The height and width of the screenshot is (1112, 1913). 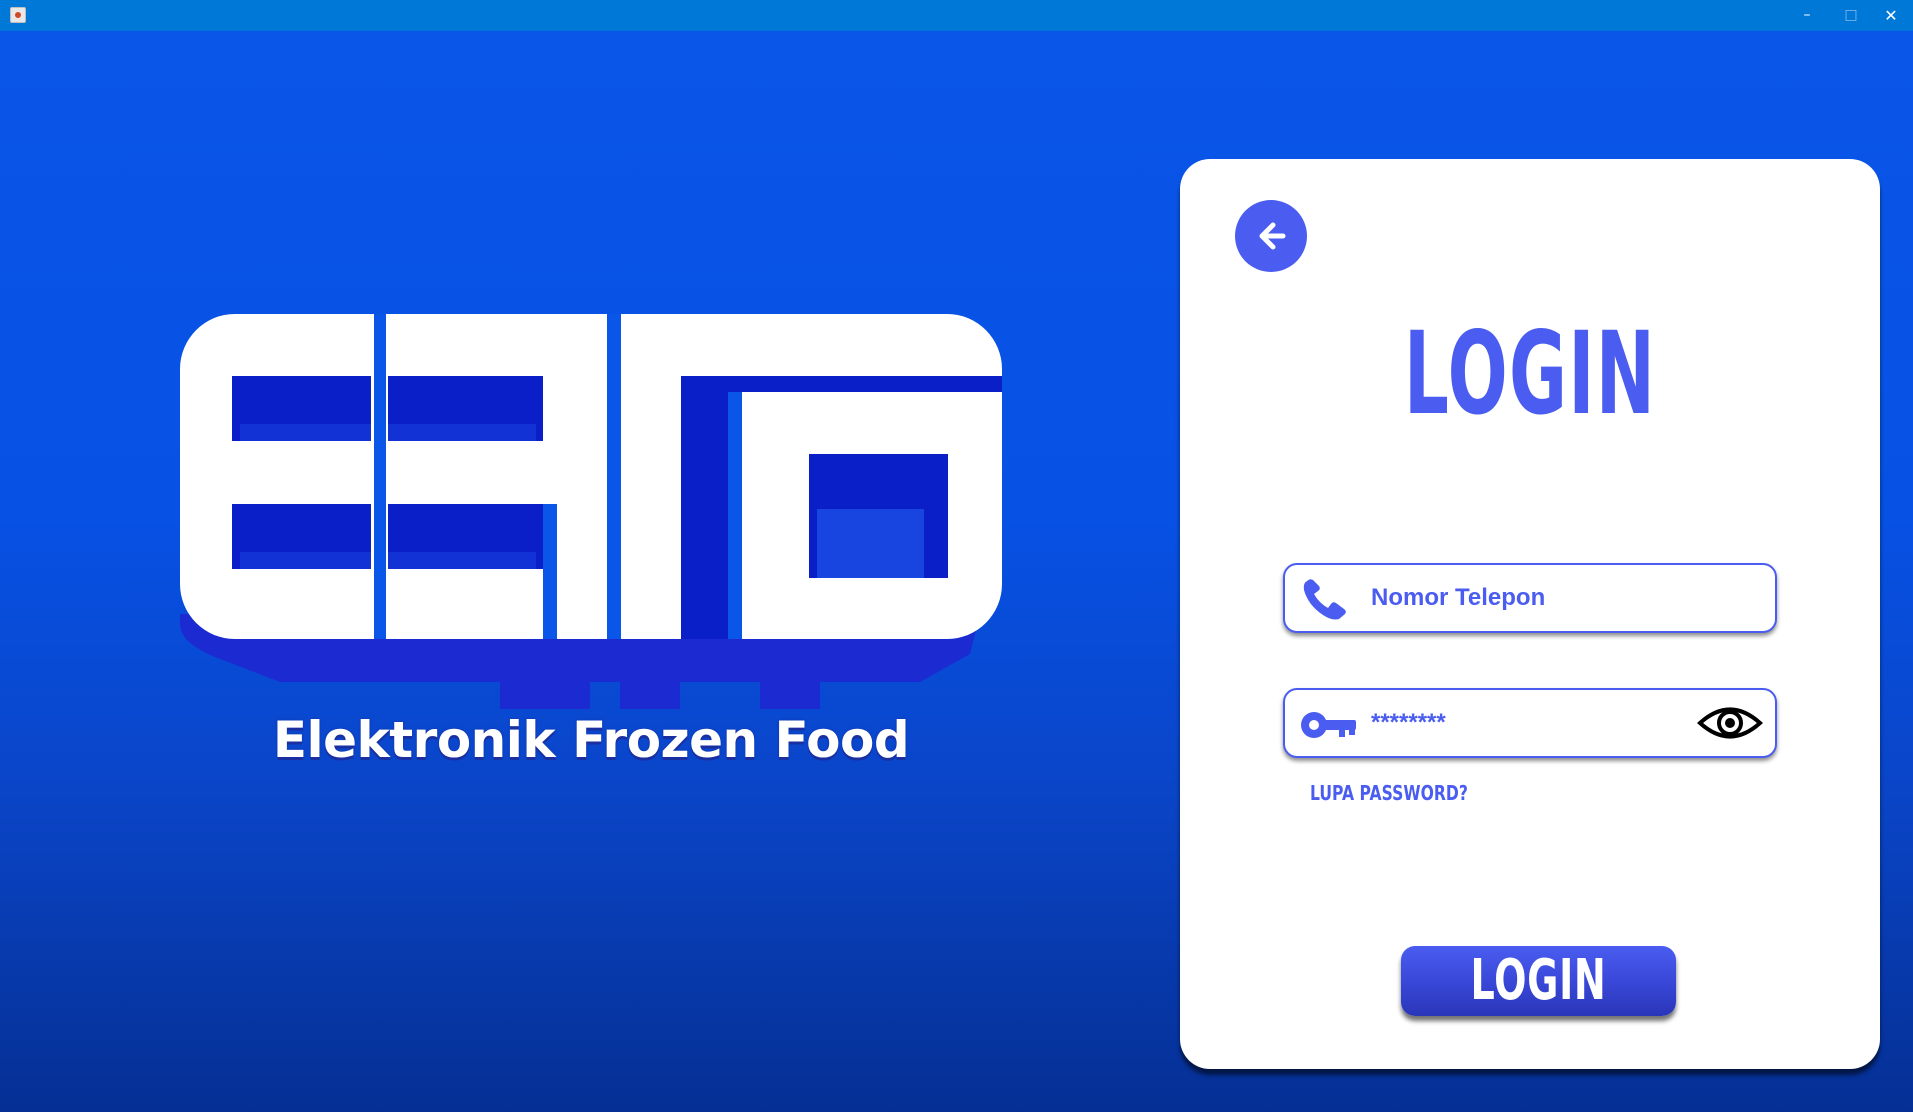 I want to click on arrow-left-icon, so click(x=1272, y=236).